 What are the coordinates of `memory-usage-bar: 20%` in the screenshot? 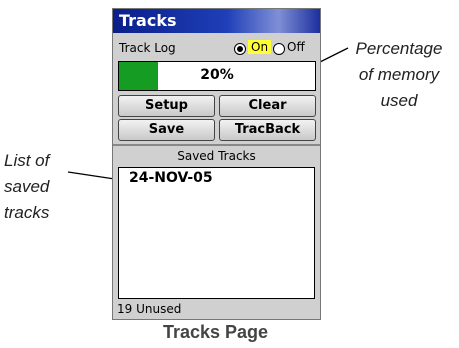 It's located at (217, 76).